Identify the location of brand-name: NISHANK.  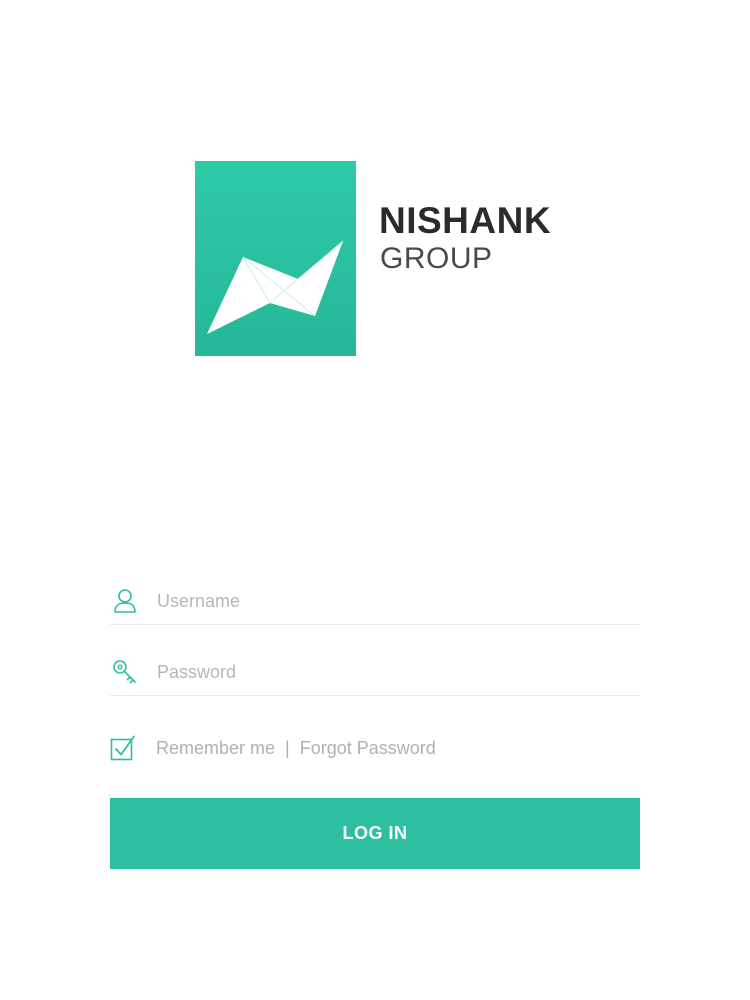
(465, 220).